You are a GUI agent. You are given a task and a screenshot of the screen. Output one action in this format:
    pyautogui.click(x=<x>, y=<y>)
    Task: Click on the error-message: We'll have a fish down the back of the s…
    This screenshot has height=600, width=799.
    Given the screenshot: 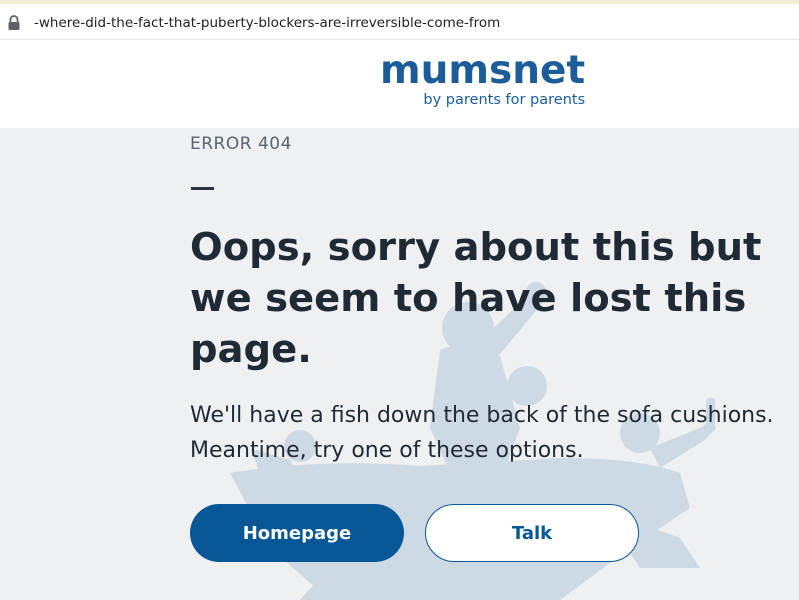 What is the action you would take?
    pyautogui.click(x=482, y=433)
    